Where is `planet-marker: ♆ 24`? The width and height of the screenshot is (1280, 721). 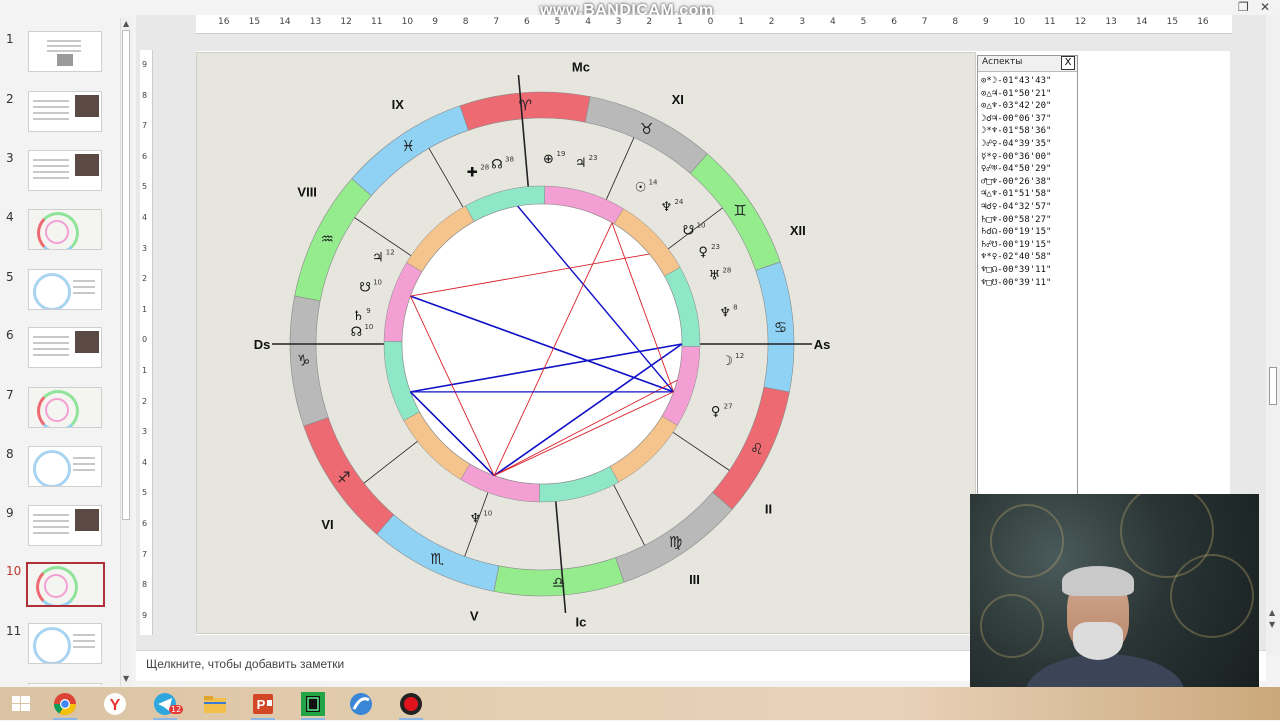
planet-marker: ♆ 24 is located at coordinates (672, 206).